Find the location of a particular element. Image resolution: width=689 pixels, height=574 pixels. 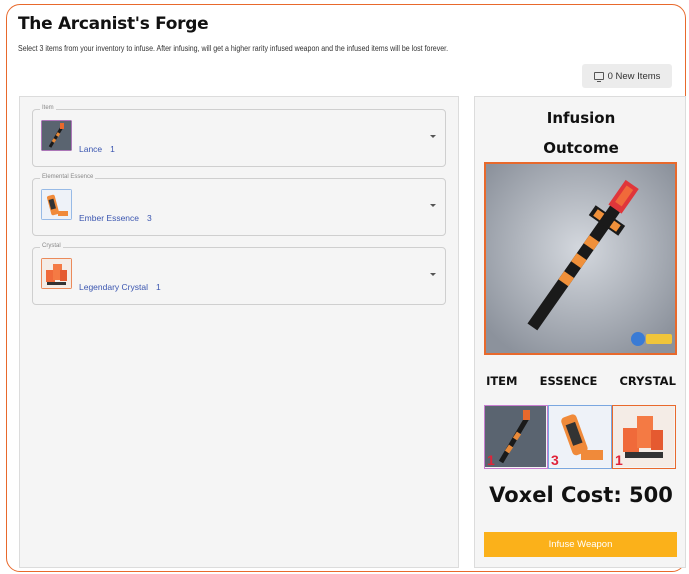

slot-label-item: ITEM is located at coordinates (502, 381).